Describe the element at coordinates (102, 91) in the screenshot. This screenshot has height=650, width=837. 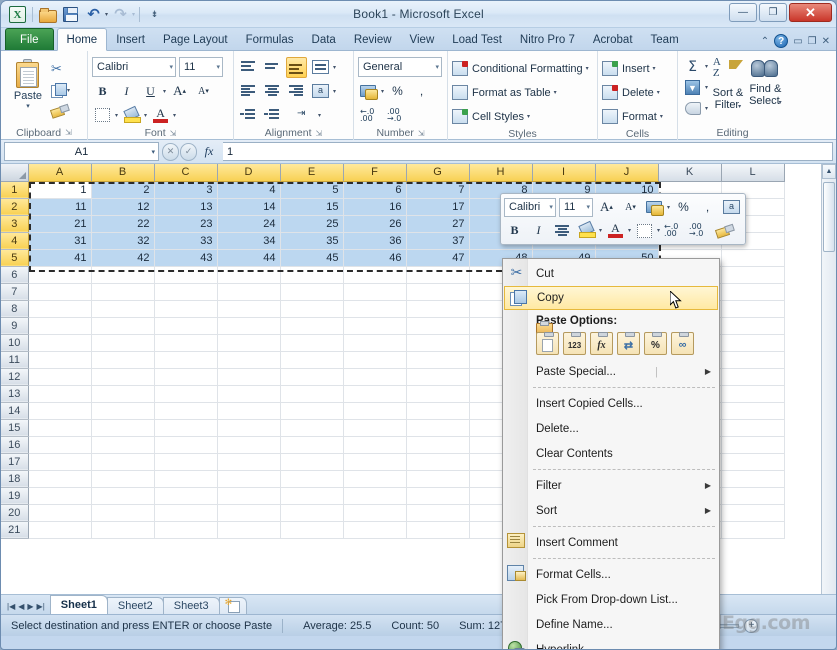
I see `bold-button: B` at that location.